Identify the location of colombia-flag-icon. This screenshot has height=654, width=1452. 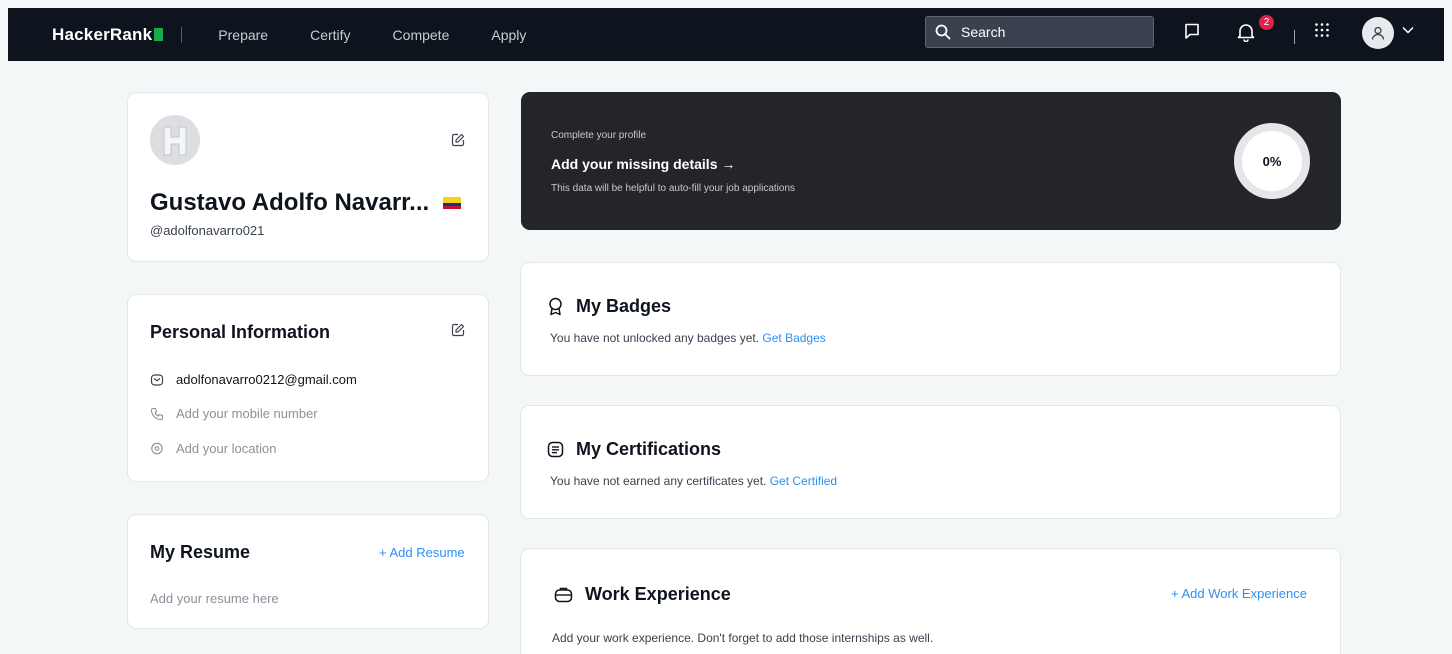
(452, 203).